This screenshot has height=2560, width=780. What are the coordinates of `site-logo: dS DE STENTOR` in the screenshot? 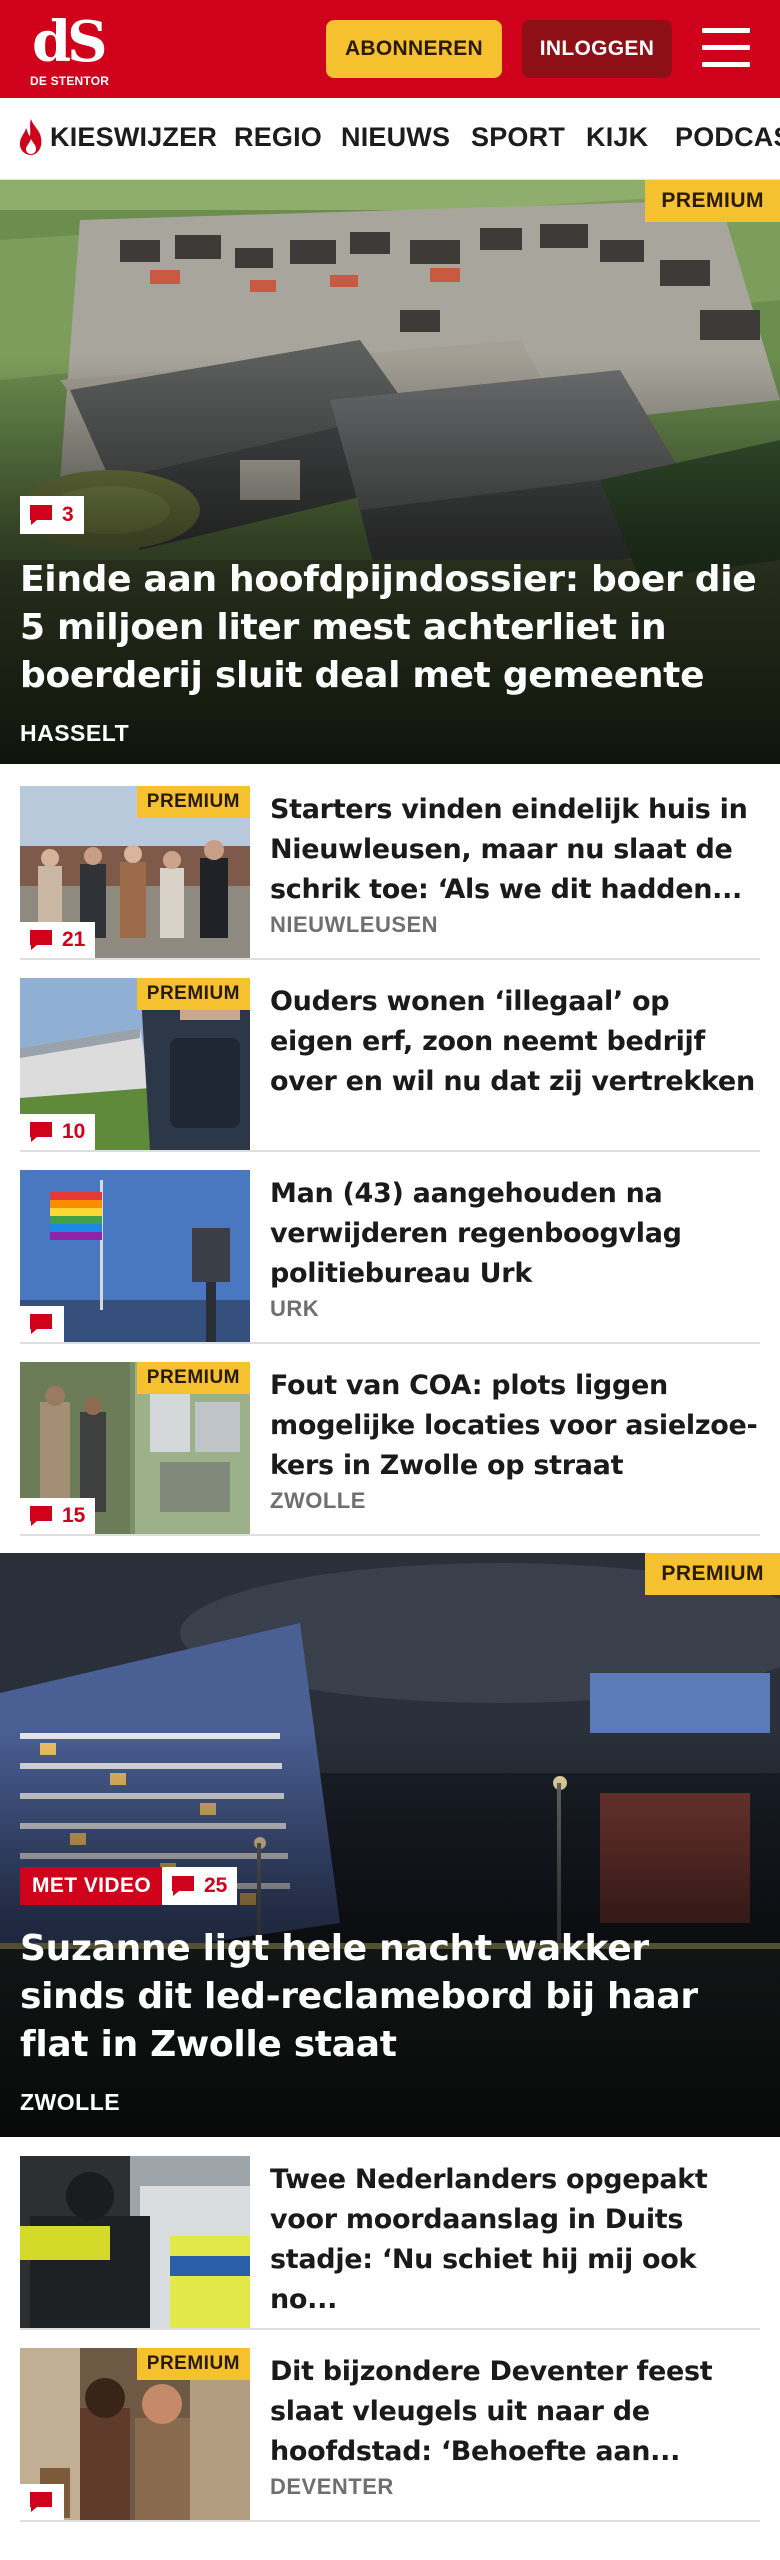 It's located at (70, 52).